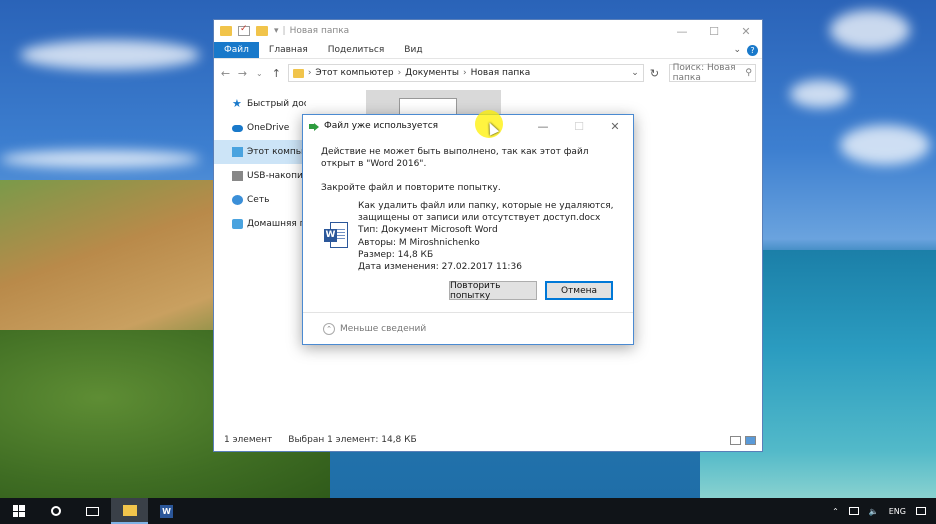 This screenshot has width=936, height=524. Describe the element at coordinates (579, 126) in the screenshot. I see `dialog-maximize-button: ☐` at that location.